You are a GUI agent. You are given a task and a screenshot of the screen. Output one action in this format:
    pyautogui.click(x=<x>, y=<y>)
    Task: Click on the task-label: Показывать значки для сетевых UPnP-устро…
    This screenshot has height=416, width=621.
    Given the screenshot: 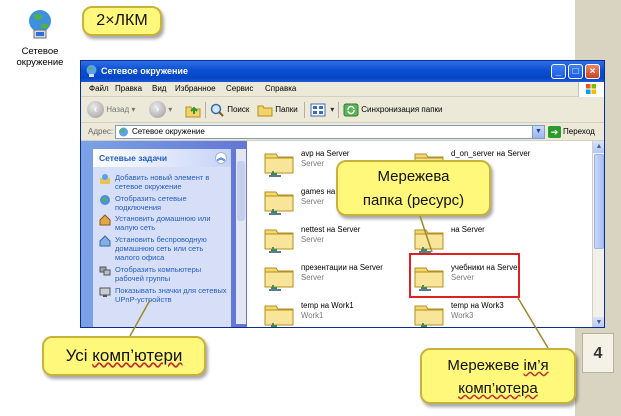 What is the action you would take?
    pyautogui.click(x=171, y=295)
    